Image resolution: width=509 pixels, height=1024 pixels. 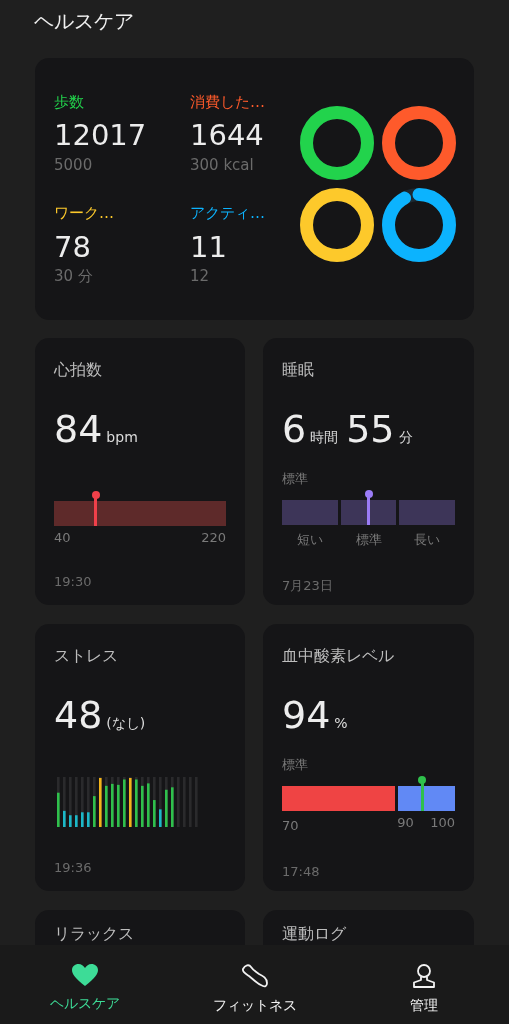 I want to click on timestamp: 19:36, so click(x=73, y=867).